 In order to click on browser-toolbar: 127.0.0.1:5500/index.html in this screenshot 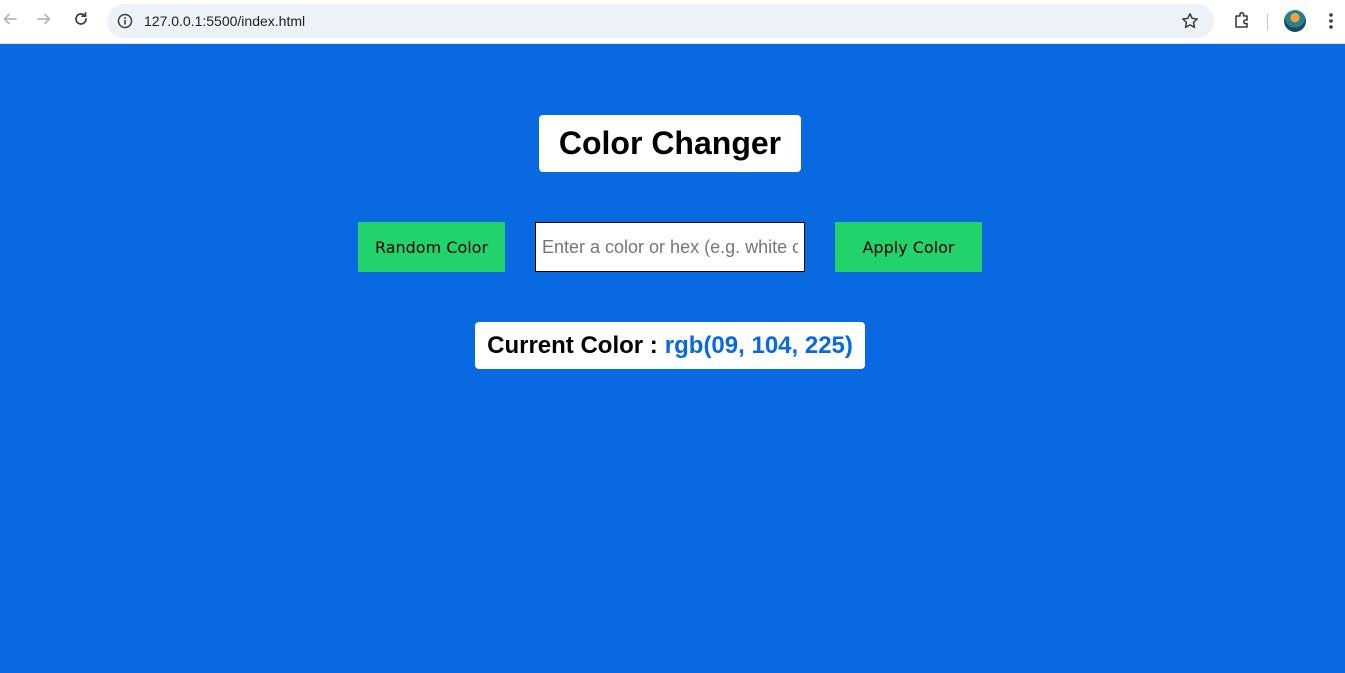, I will do `click(672, 22)`.